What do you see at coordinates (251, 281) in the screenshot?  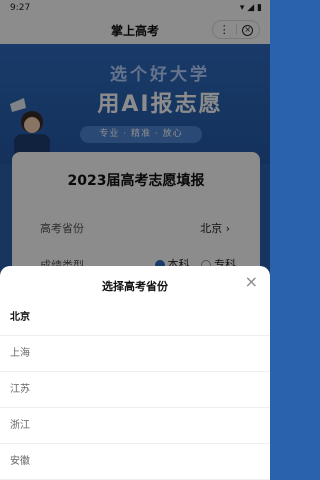 I see `close-icon: ×` at bounding box center [251, 281].